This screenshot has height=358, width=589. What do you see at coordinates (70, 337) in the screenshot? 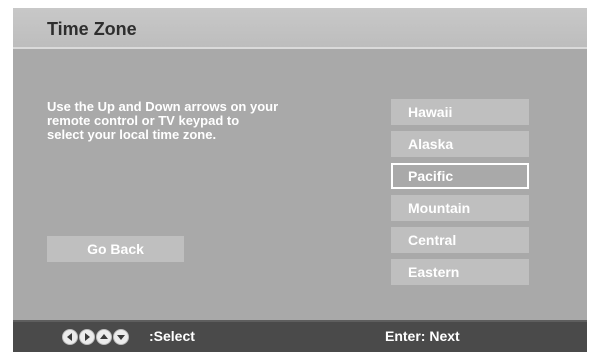
I see `left-arrow-icon` at bounding box center [70, 337].